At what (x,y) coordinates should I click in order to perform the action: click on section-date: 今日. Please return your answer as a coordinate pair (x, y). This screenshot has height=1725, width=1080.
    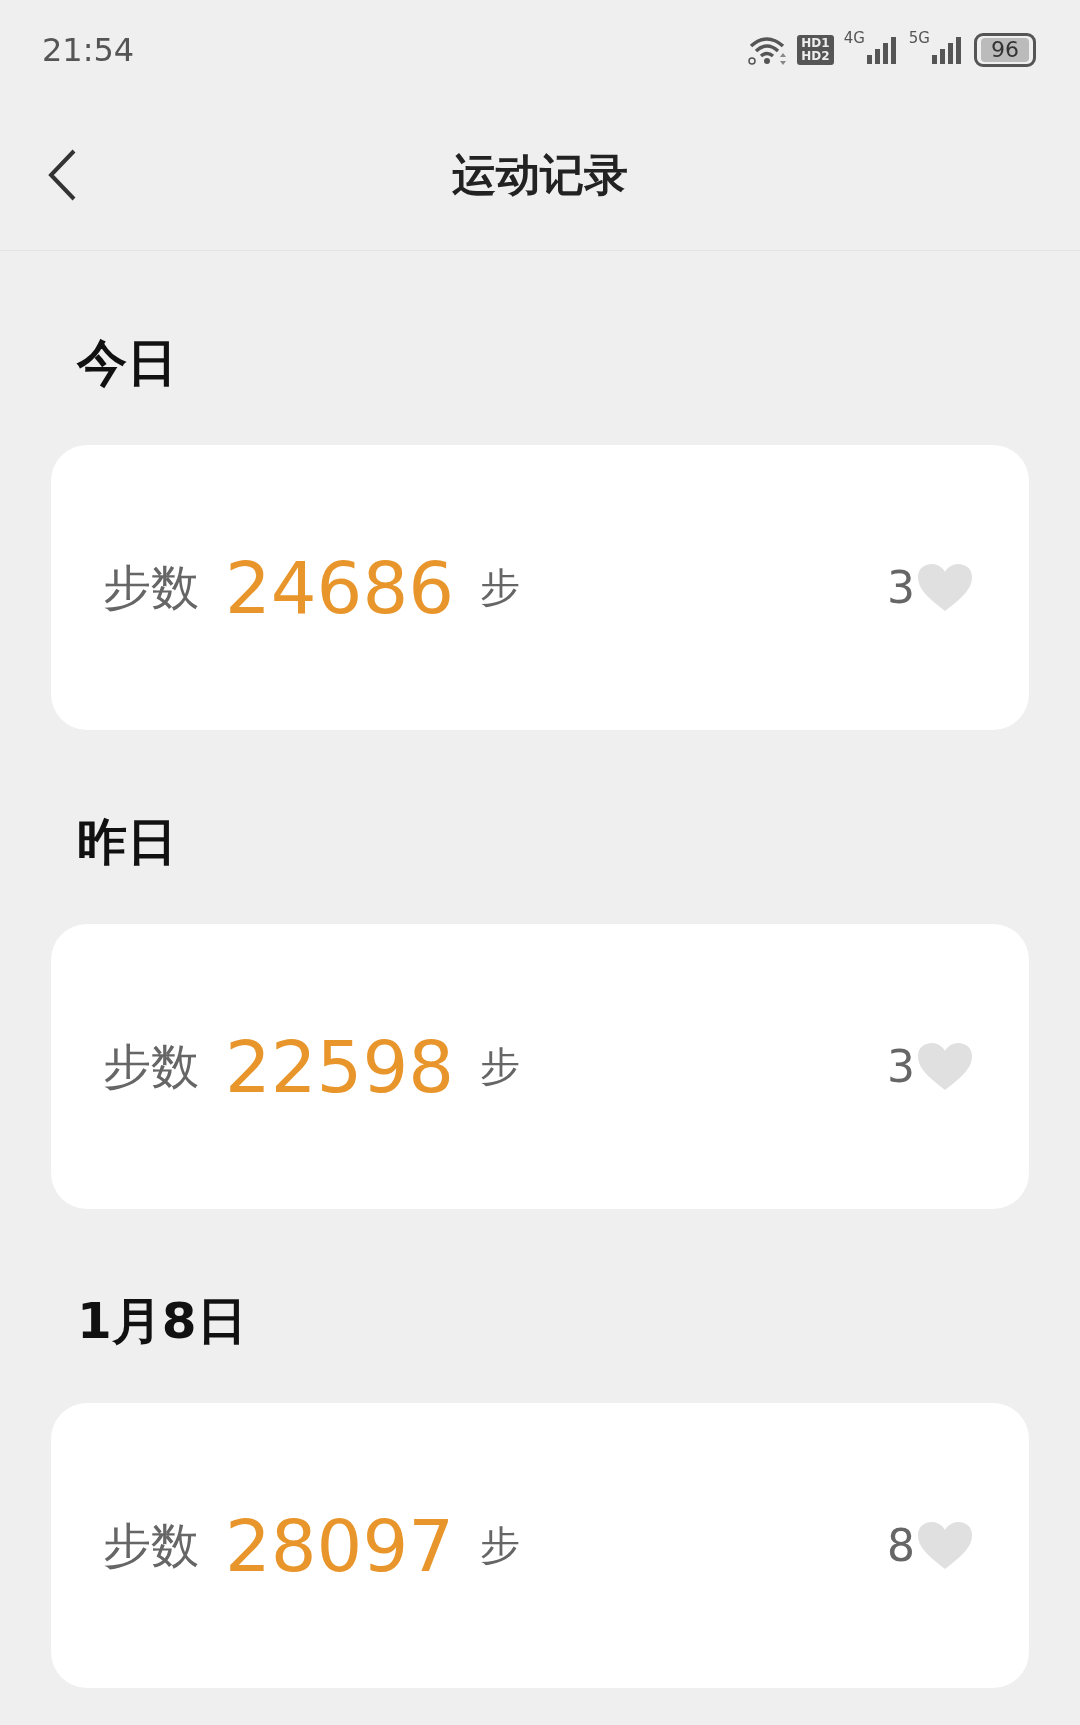
    Looking at the image, I should click on (126, 363).